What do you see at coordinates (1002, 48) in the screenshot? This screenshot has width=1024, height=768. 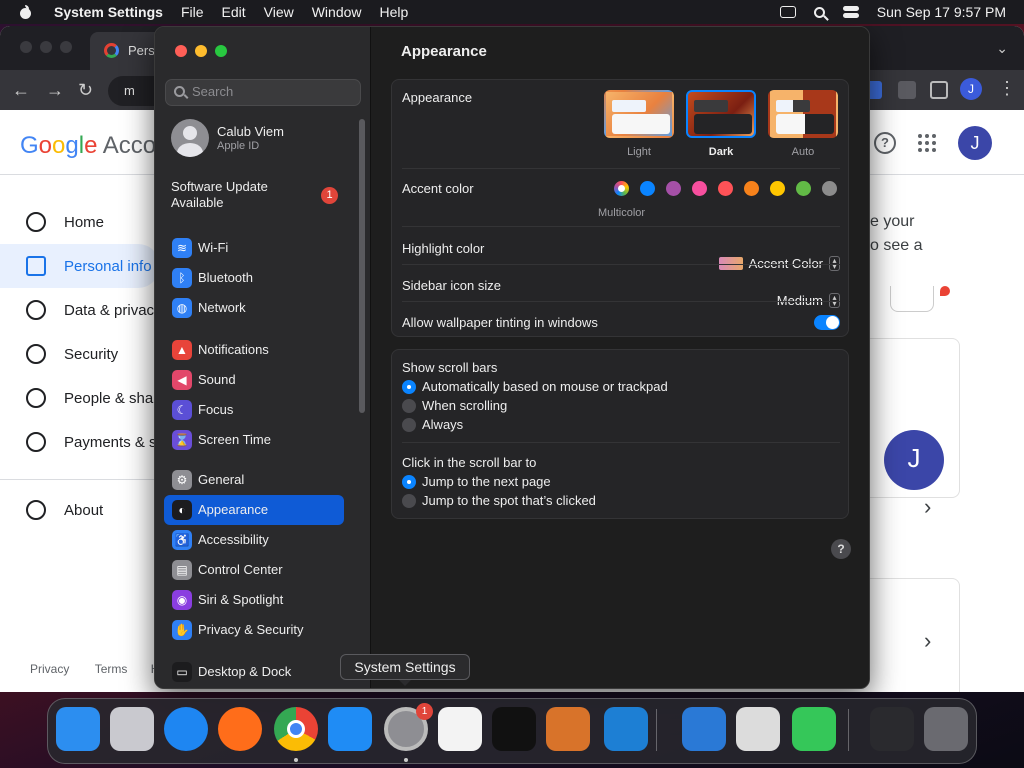 I see `tab-search-chevron-icon: ⌄` at bounding box center [1002, 48].